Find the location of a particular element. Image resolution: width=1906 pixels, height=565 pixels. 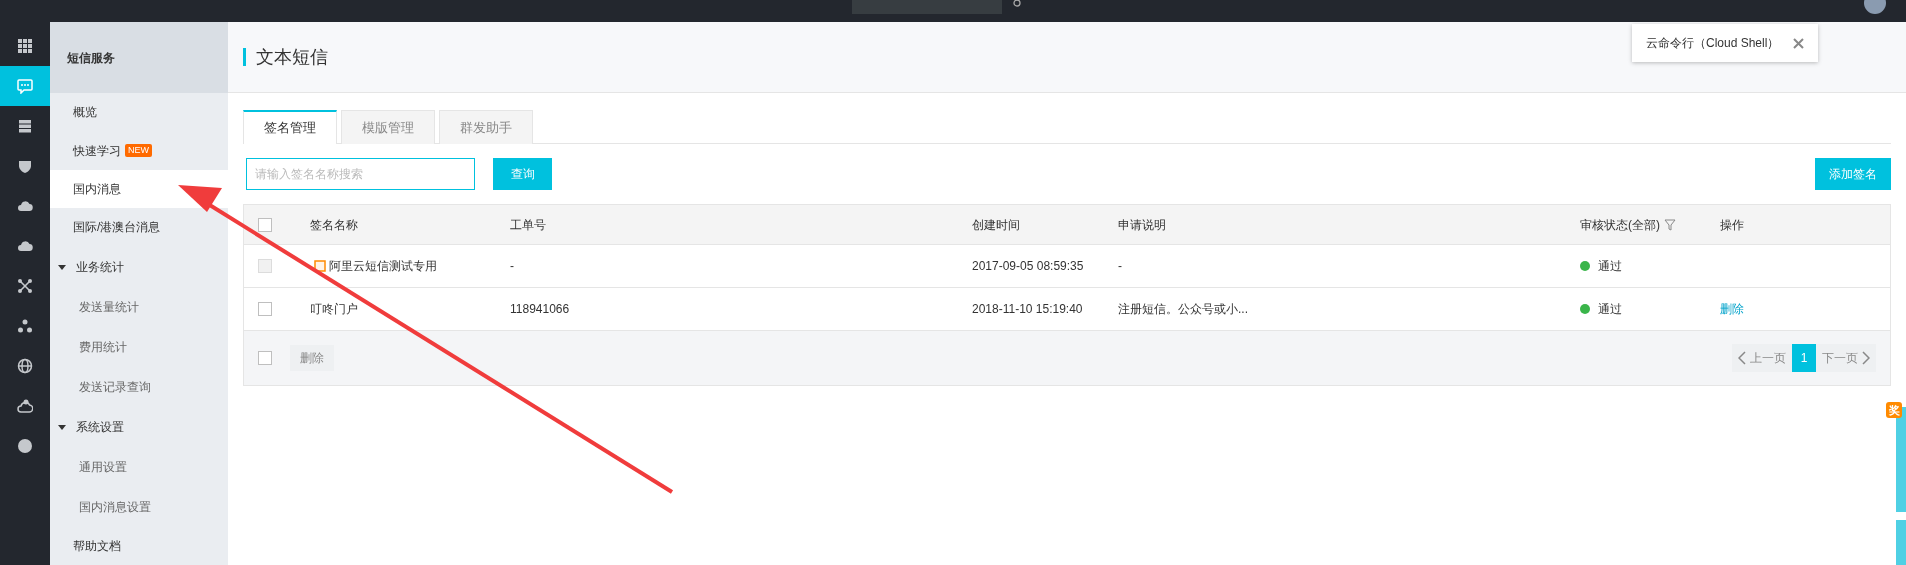

new-badge: NEW is located at coordinates (138, 151).